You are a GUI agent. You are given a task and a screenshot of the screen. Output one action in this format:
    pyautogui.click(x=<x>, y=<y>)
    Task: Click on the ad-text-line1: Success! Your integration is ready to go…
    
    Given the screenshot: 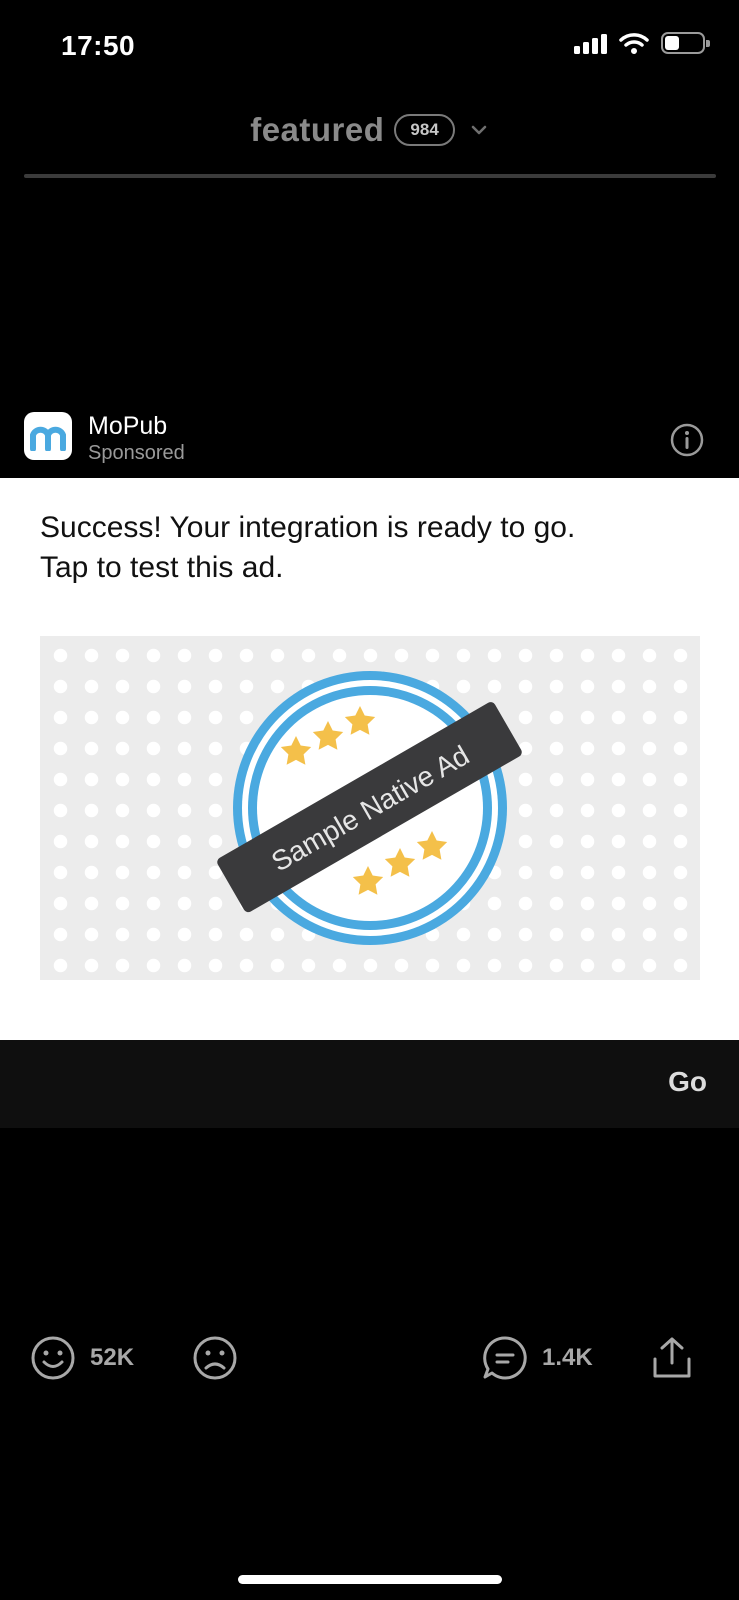 What is the action you would take?
    pyautogui.click(x=308, y=527)
    